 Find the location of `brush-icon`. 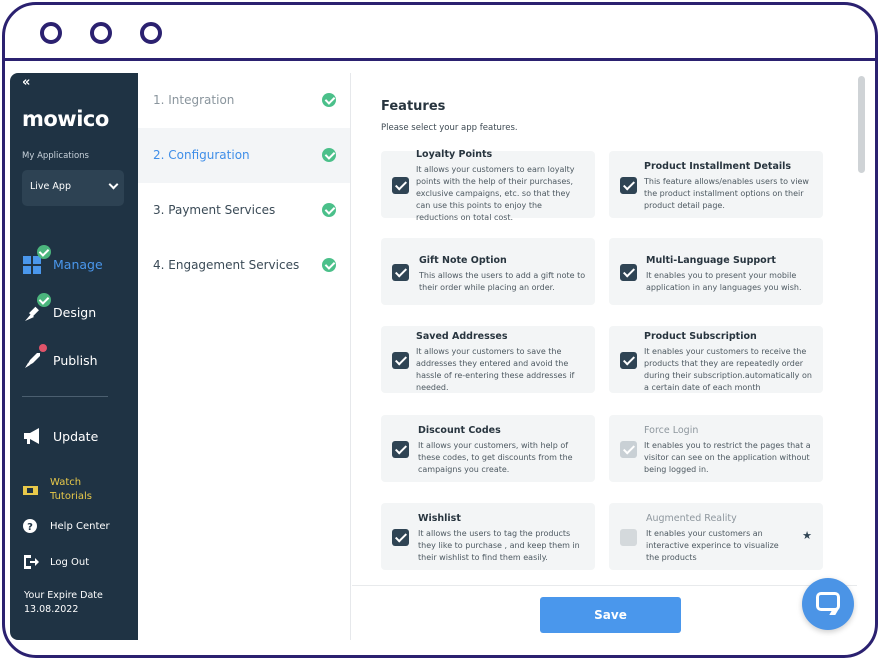

brush-icon is located at coordinates (36, 308).